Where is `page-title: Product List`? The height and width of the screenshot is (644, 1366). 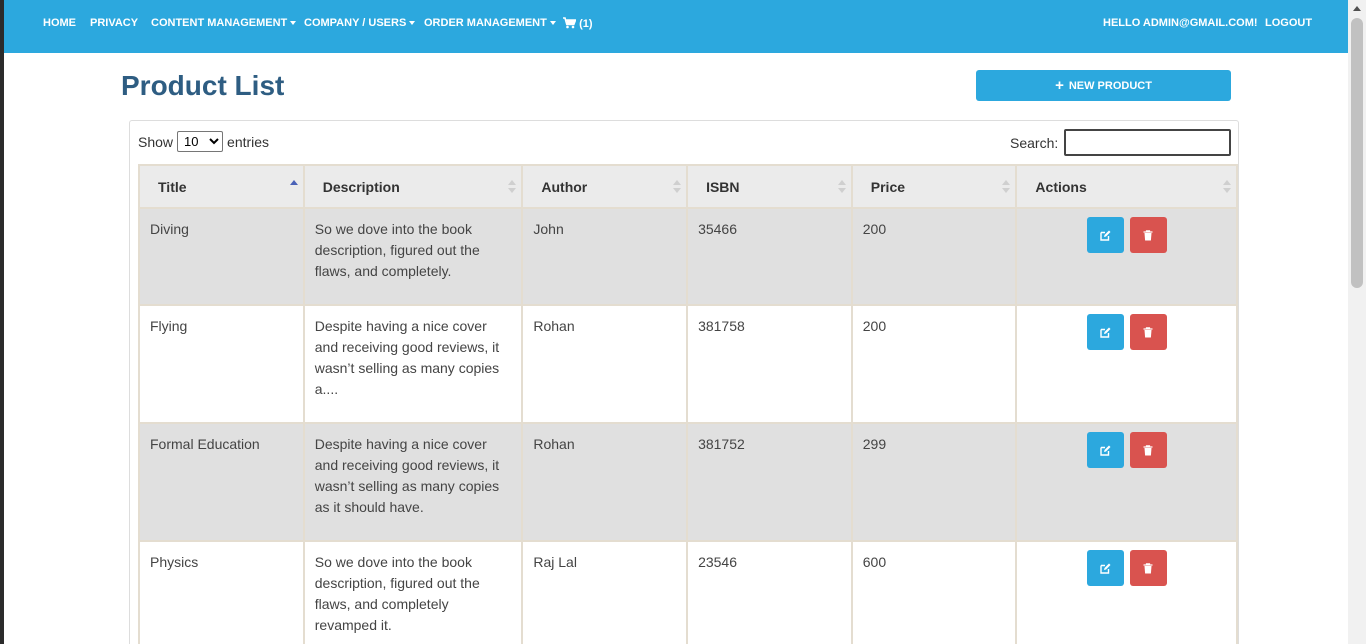 page-title: Product List is located at coordinates (203, 85).